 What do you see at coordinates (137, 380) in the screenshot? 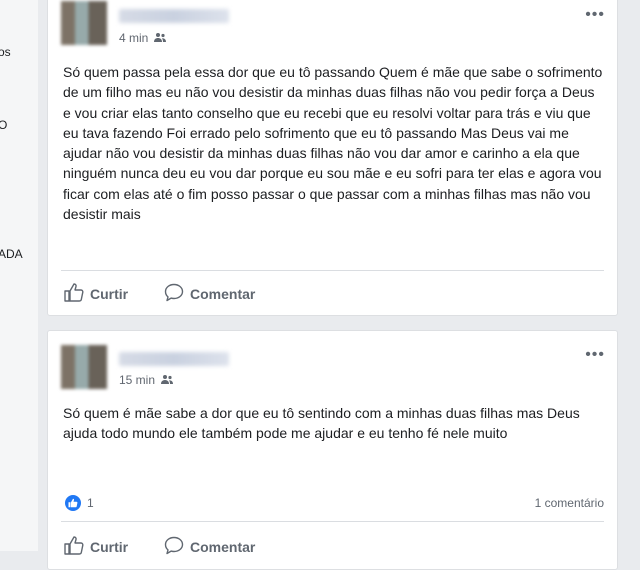
I see `post-time: 15 min` at bounding box center [137, 380].